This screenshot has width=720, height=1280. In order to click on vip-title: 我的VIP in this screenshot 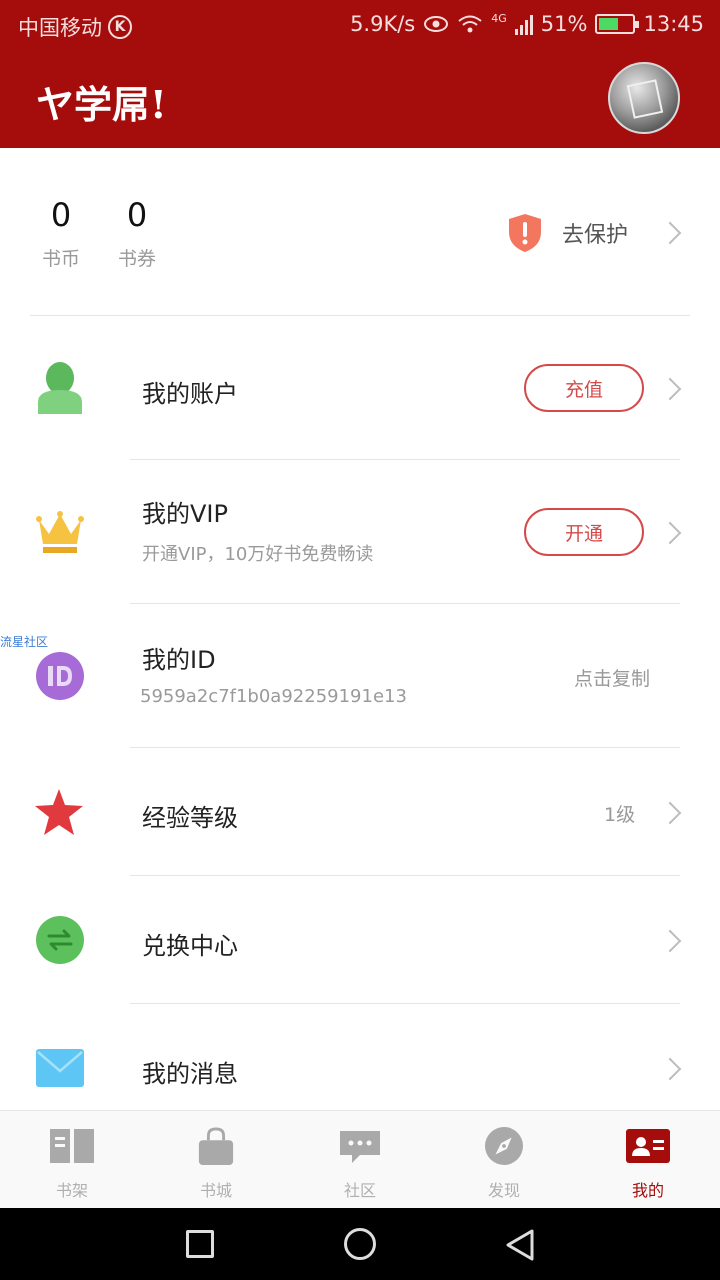, I will do `click(185, 514)`.